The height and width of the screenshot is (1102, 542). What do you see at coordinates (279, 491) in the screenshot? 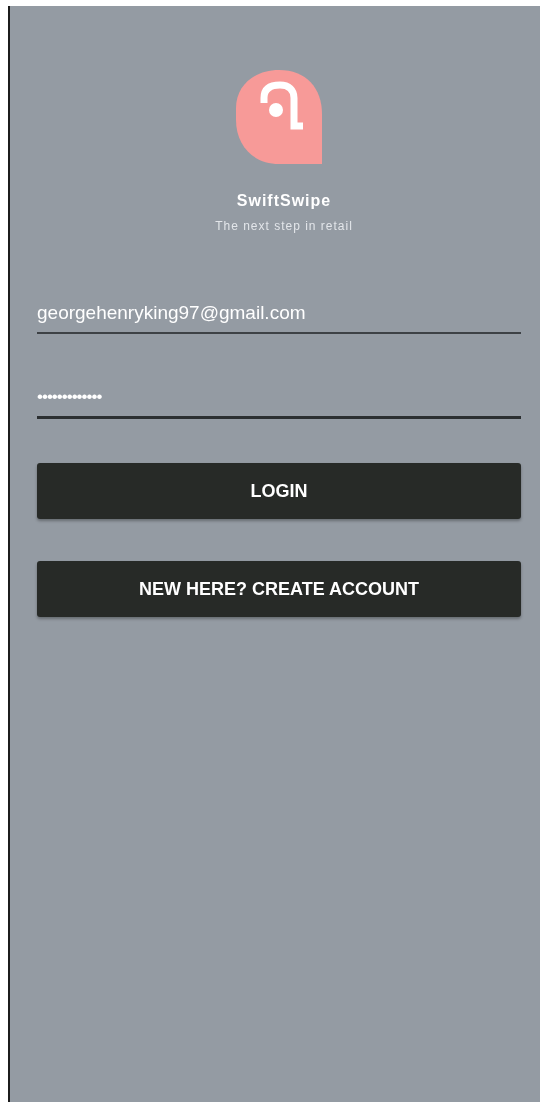
I see `login-button: LOGIN` at bounding box center [279, 491].